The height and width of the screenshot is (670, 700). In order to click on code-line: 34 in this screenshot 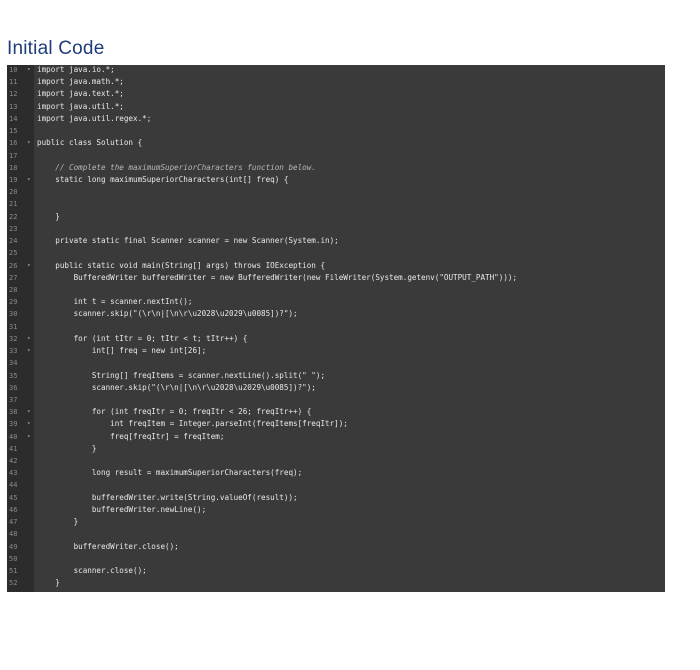, I will do `click(336, 363)`.